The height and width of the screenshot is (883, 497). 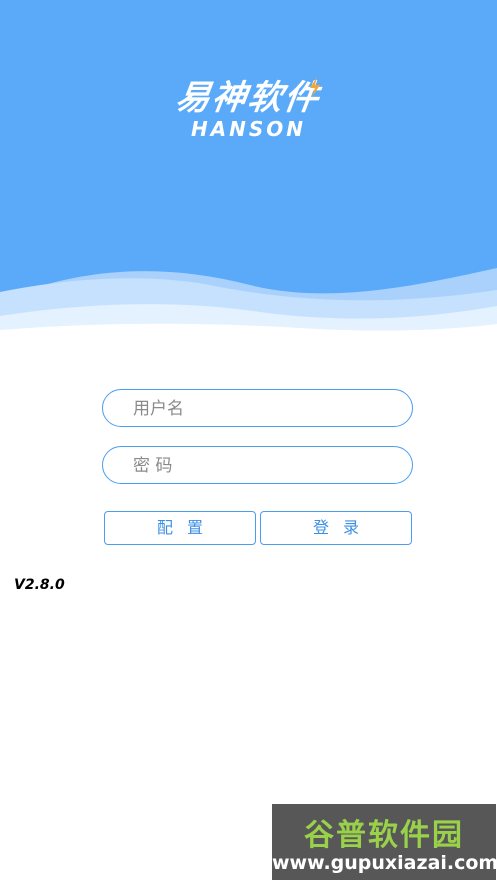 What do you see at coordinates (268, 409) in the screenshot?
I see `username-input` at bounding box center [268, 409].